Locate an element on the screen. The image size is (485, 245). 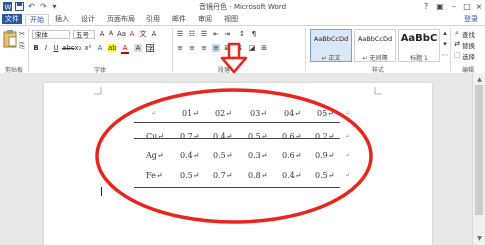
scroll-up-icon: ▲ is located at coordinates (479, 79).